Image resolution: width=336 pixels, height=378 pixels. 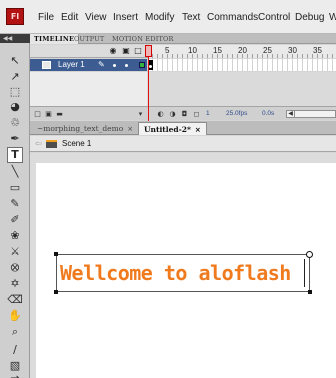 I want to click on frame-rate: 25.0fps, so click(x=236, y=113).